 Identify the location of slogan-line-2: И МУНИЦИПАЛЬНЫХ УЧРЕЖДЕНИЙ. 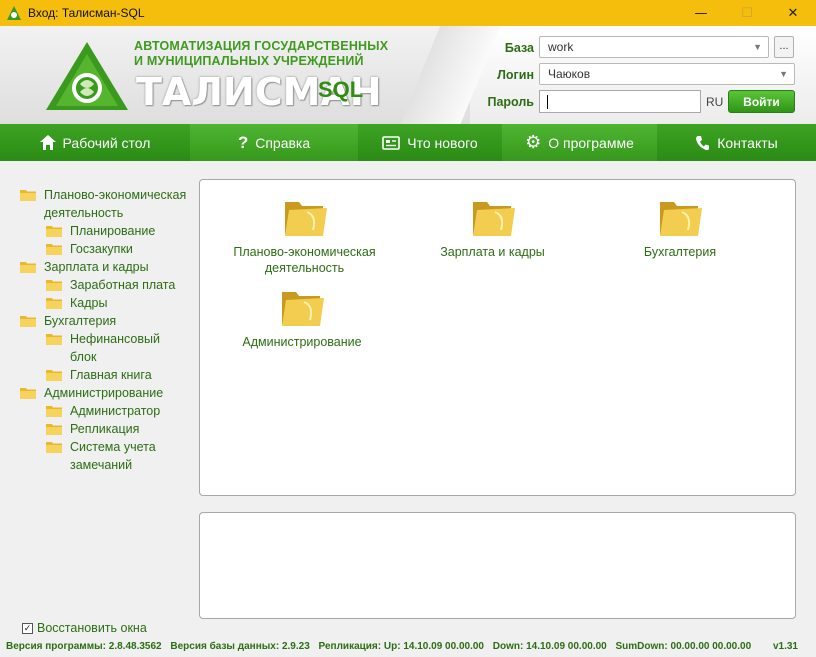
(249, 61).